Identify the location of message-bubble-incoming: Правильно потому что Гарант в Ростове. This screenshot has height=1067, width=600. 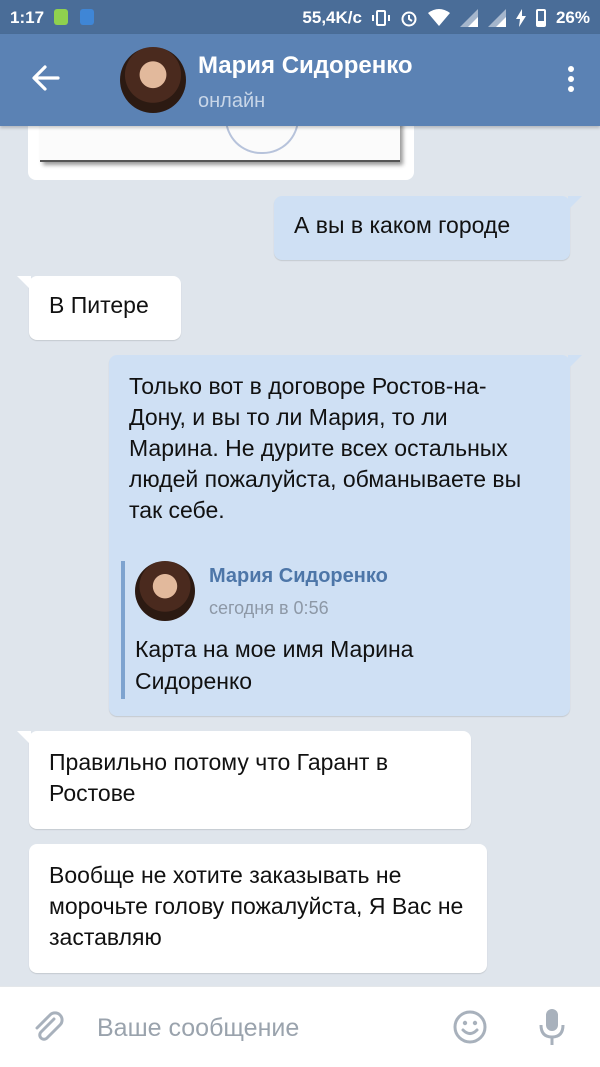
(244, 780).